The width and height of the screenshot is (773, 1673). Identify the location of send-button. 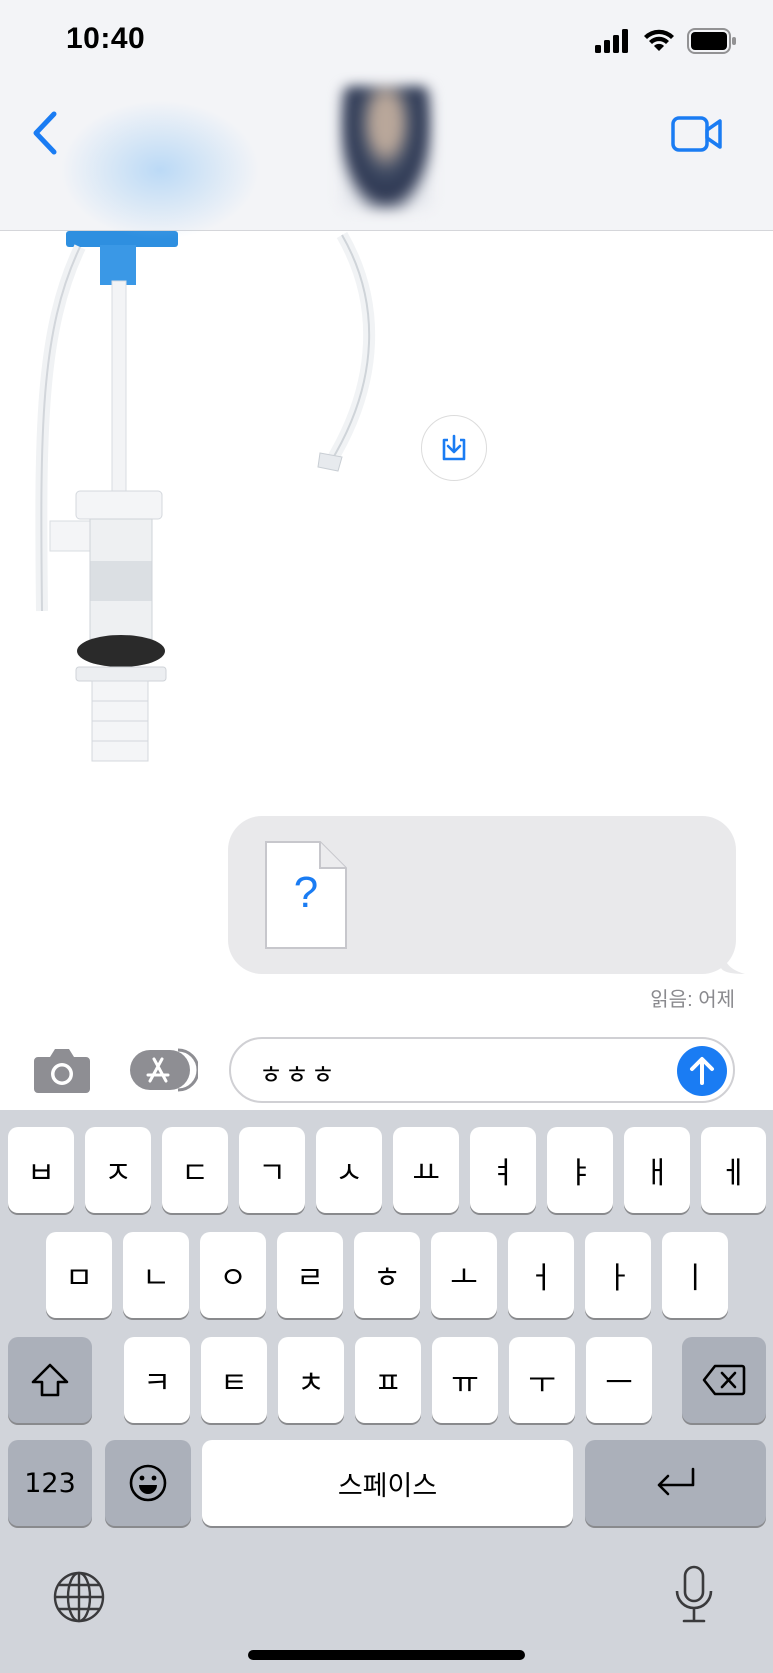
(702, 1071).